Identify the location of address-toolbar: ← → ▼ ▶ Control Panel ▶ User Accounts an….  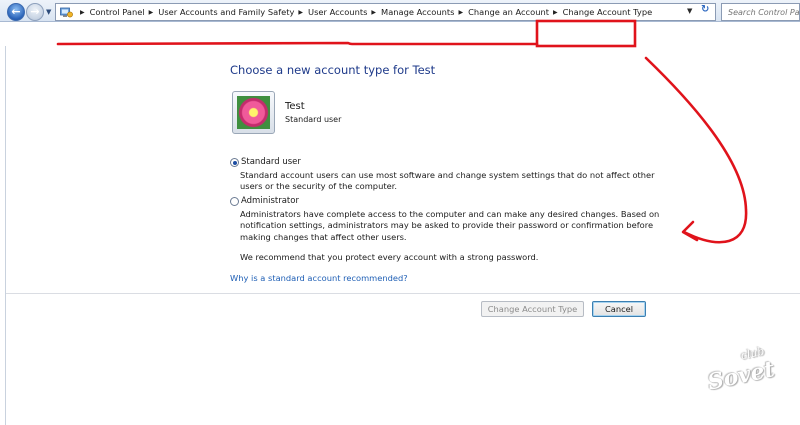
(400, 11).